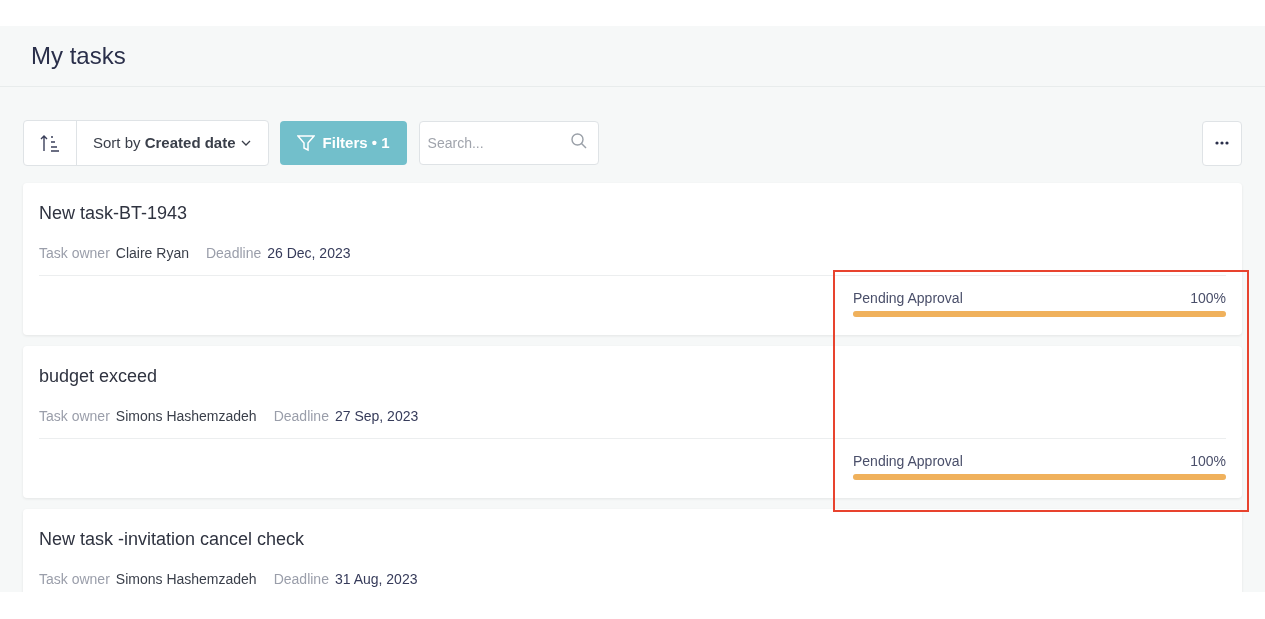  I want to click on task-title: budget exceed, so click(99, 376).